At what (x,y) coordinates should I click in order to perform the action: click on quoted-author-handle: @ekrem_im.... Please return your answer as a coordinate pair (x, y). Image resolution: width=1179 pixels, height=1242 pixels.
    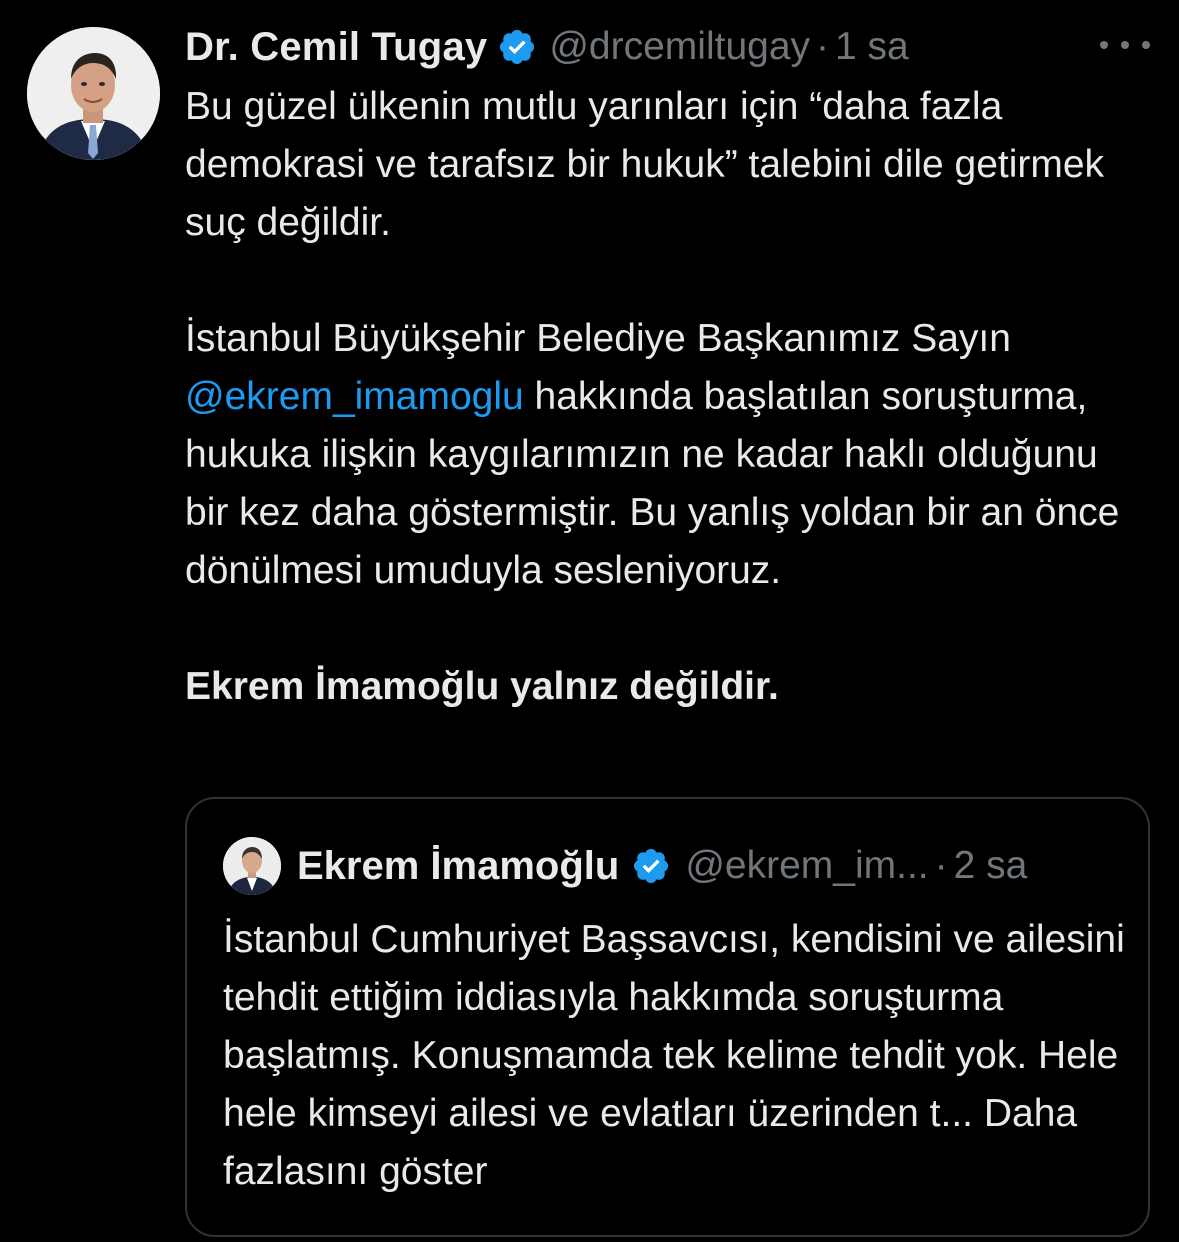
    Looking at the image, I should click on (806, 866).